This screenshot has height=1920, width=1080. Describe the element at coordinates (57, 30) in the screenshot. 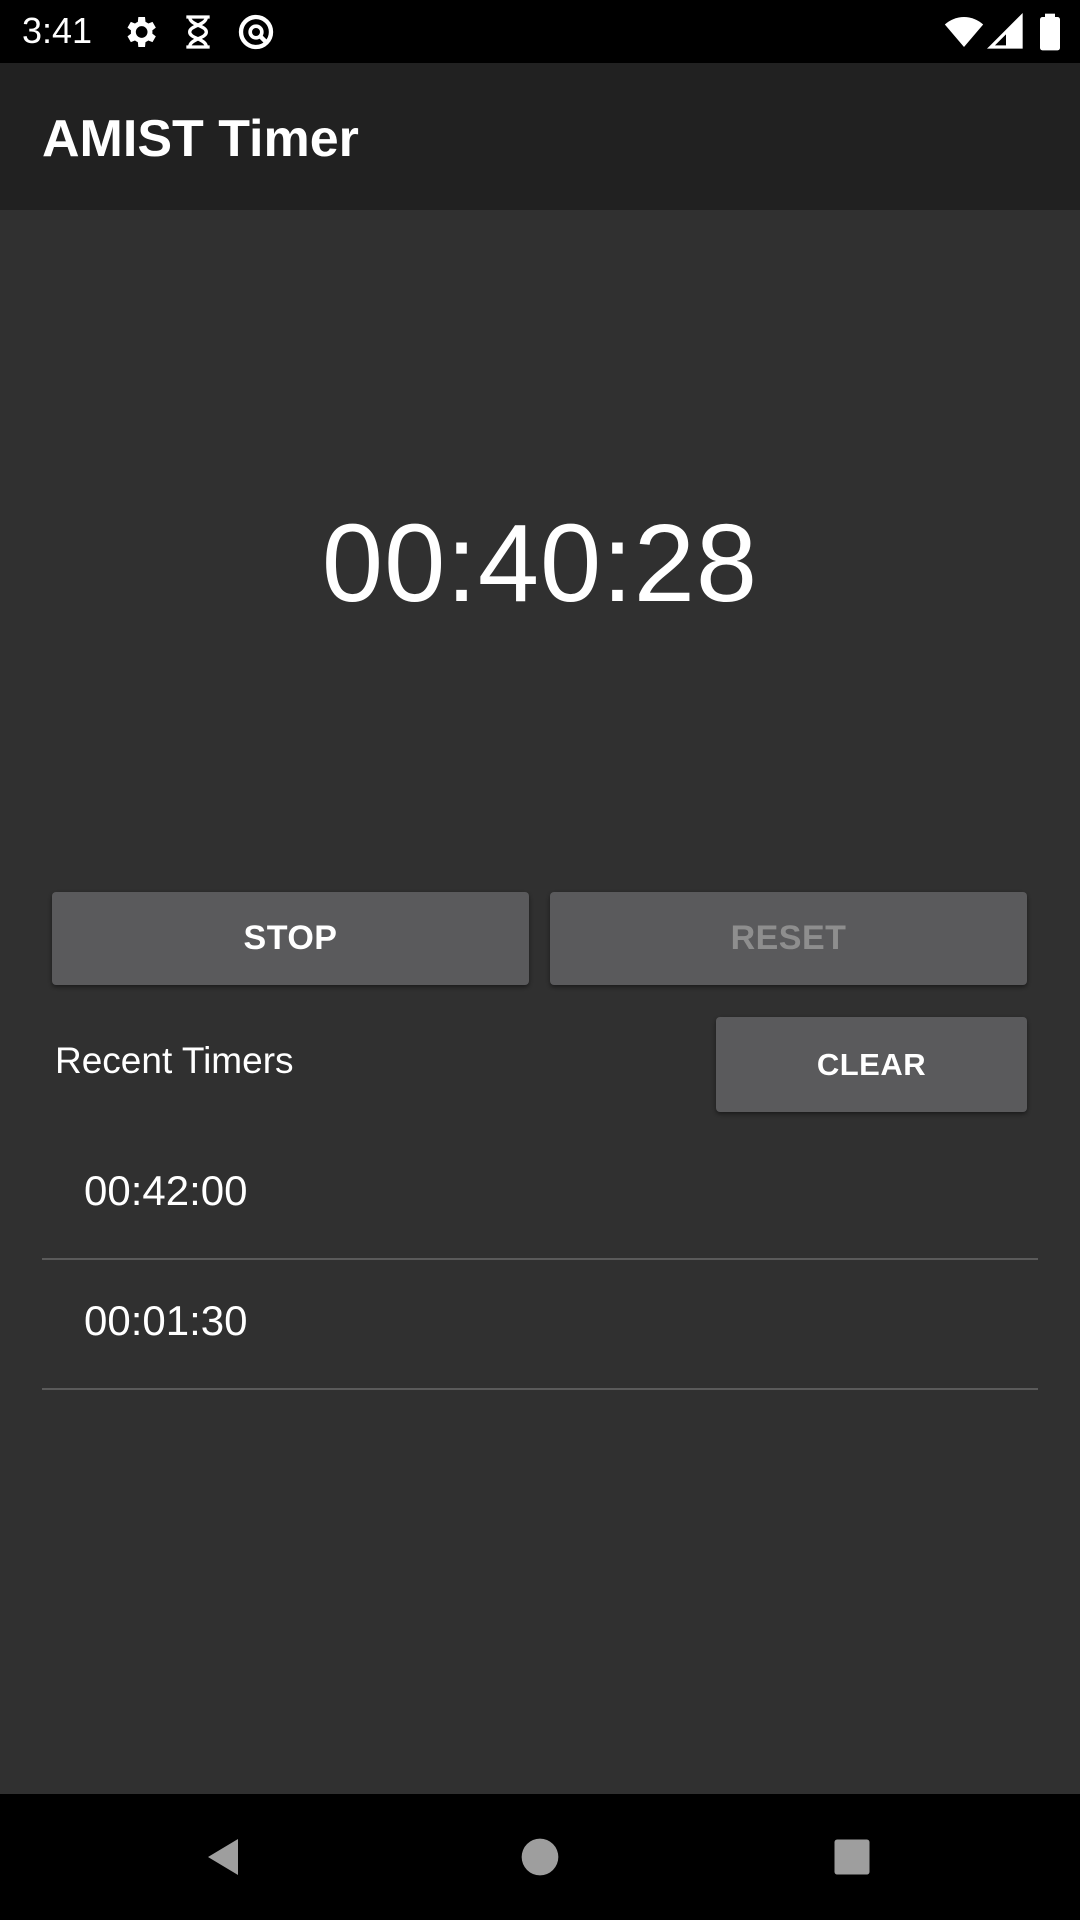

I see `status-time: 3:41` at that location.